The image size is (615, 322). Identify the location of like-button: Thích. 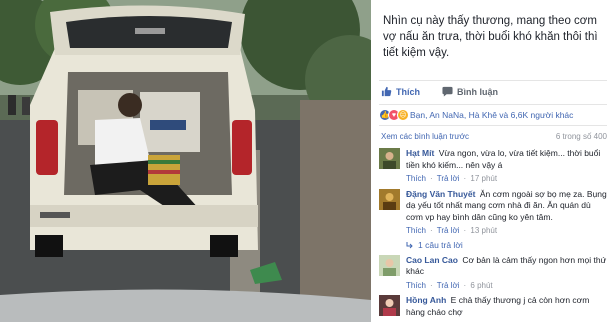
(400, 91).